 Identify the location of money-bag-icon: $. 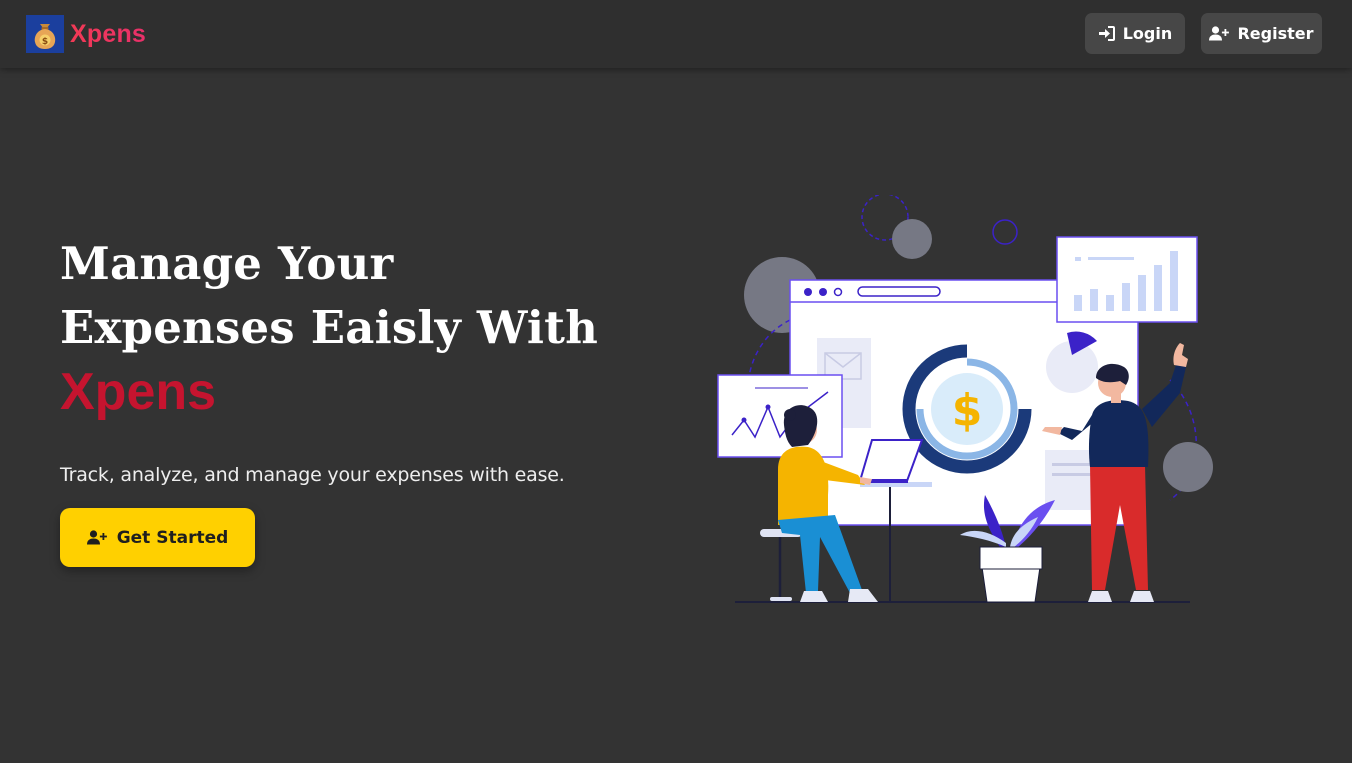
(45, 34).